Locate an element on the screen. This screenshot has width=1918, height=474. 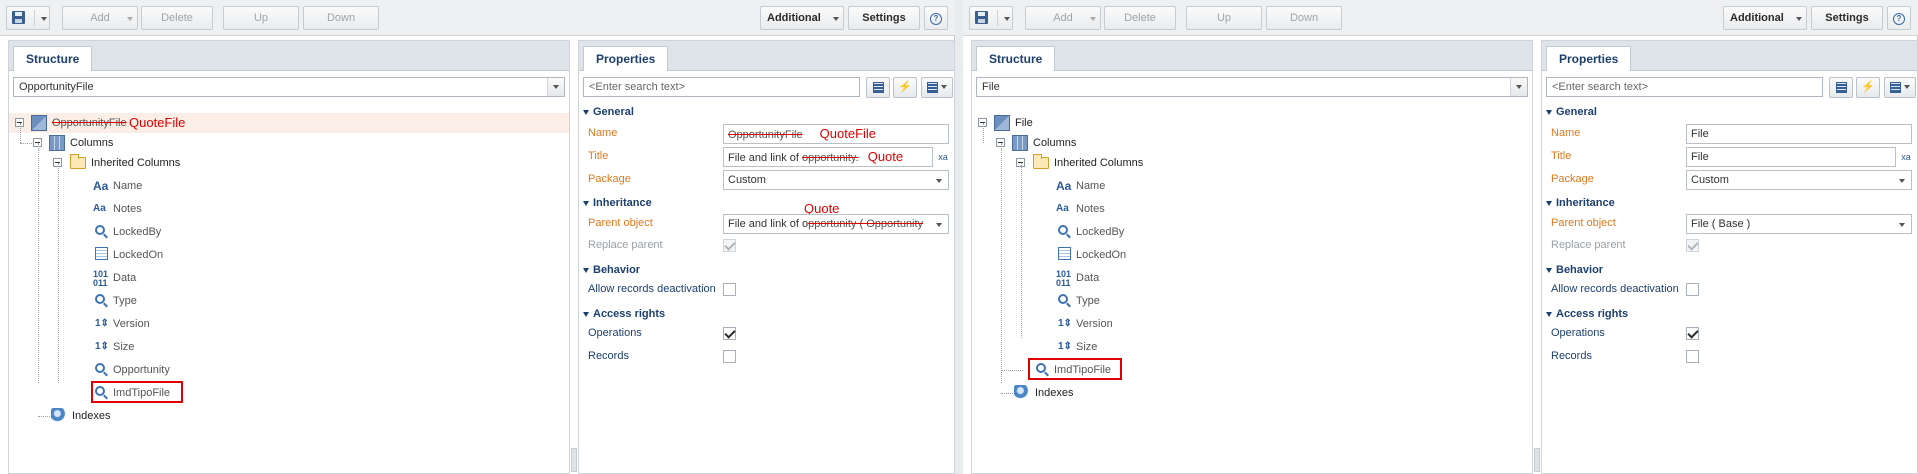
lightning-icon: ⚡ is located at coordinates (1868, 87).